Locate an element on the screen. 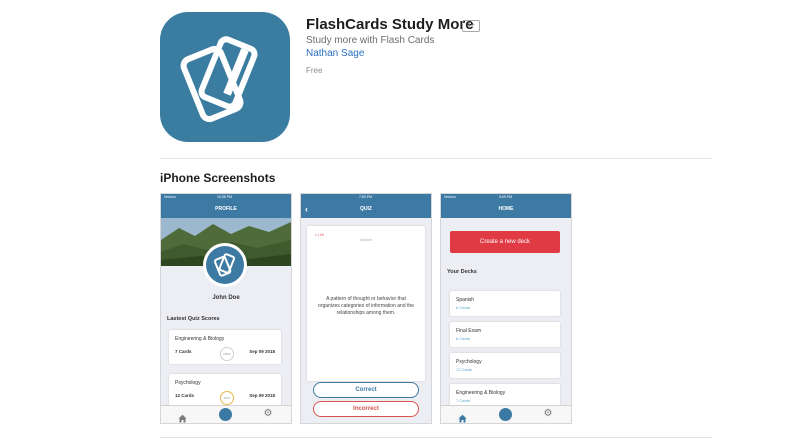 This screenshot has width=800, height=442. deck-card-count: 12 Cards is located at coordinates (464, 369).